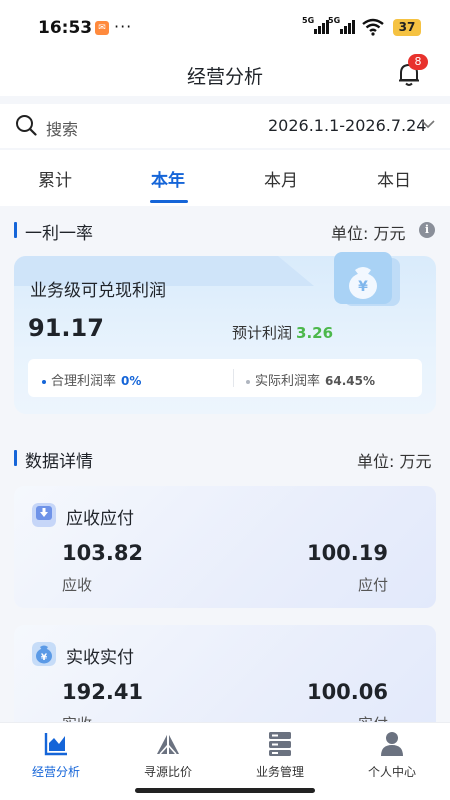 The height and width of the screenshot is (800, 450). I want to click on card-title: 应收应付, so click(100, 519).